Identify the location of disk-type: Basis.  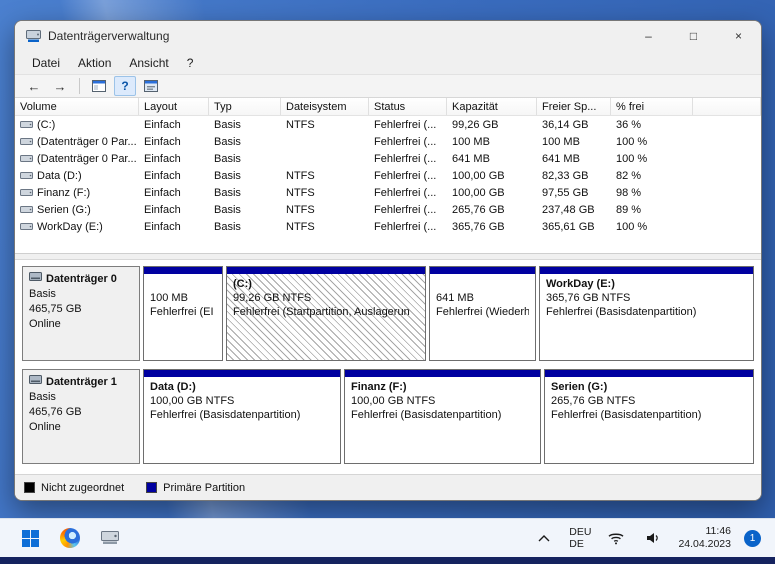
(42, 397).